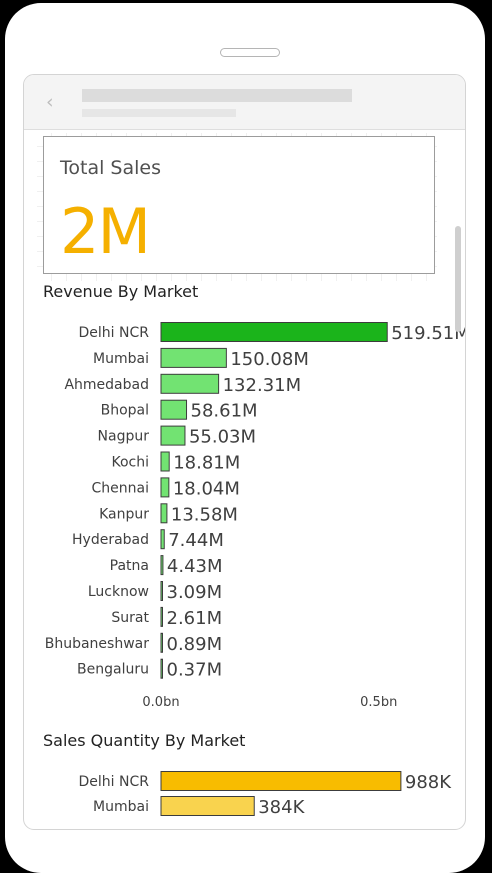 This screenshot has width=492, height=873. I want to click on data-label: 132.31M, so click(262, 385).